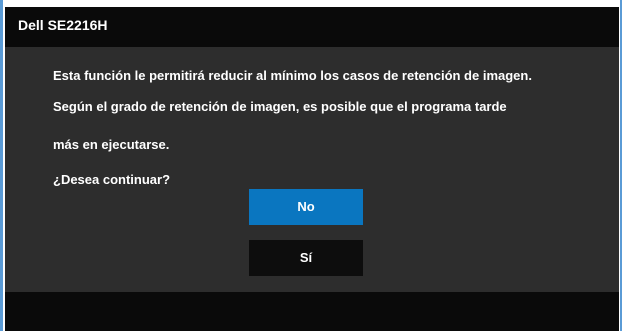 Image resolution: width=622 pixels, height=331 pixels. Describe the element at coordinates (311, 3) in the screenshot. I see `top-strip` at that location.